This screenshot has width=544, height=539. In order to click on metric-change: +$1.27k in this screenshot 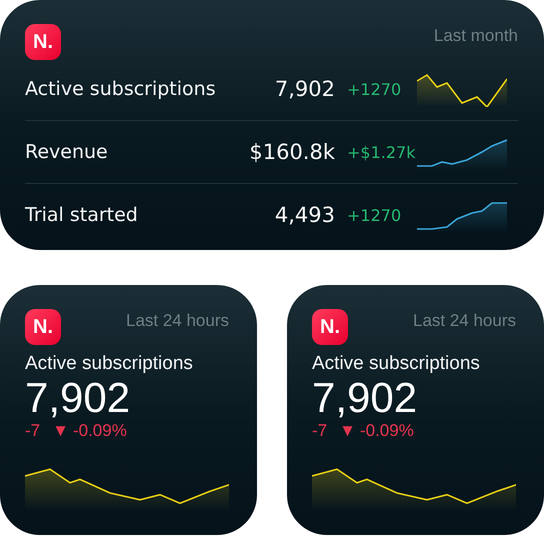, I will do `click(381, 152)`.